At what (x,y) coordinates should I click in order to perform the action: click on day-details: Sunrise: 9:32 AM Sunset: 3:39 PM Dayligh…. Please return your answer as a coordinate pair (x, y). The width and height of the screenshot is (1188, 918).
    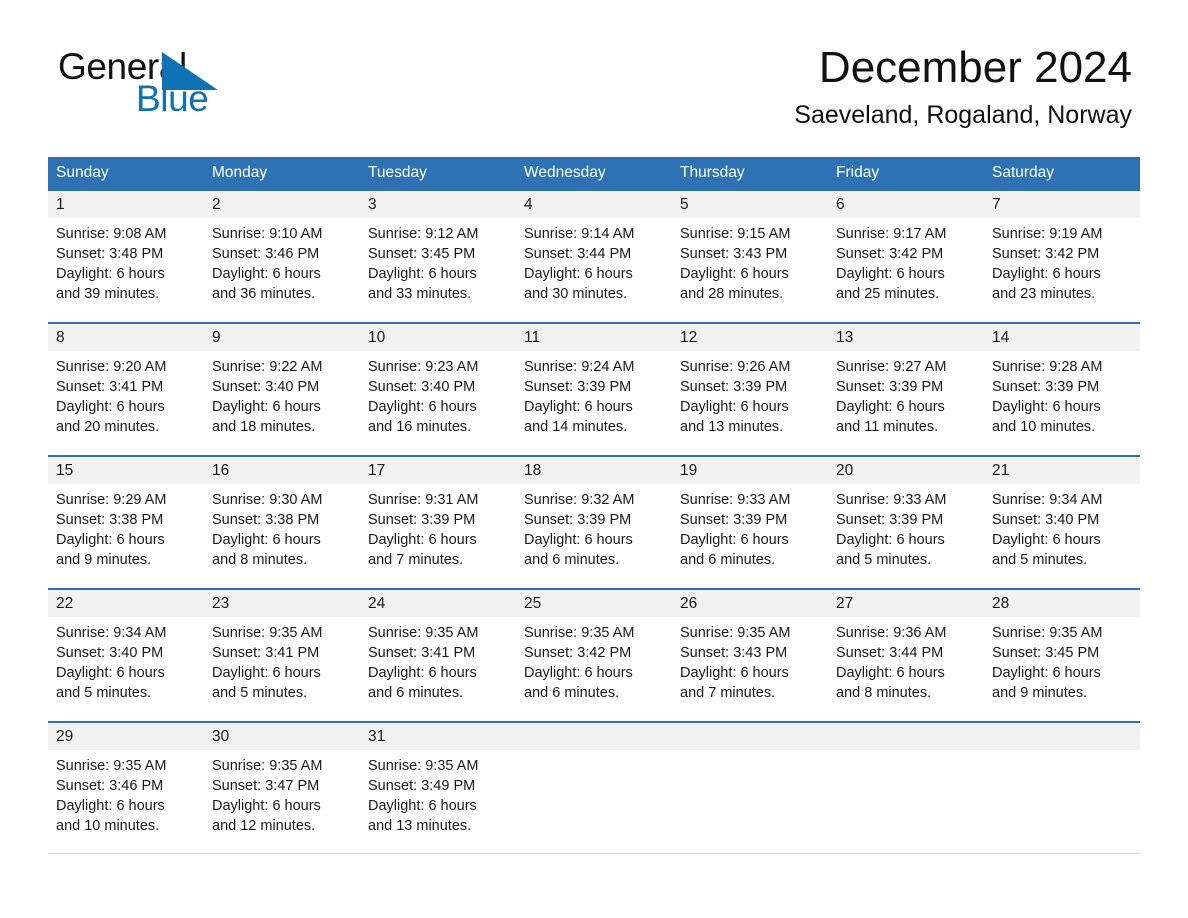
    Looking at the image, I should click on (594, 527).